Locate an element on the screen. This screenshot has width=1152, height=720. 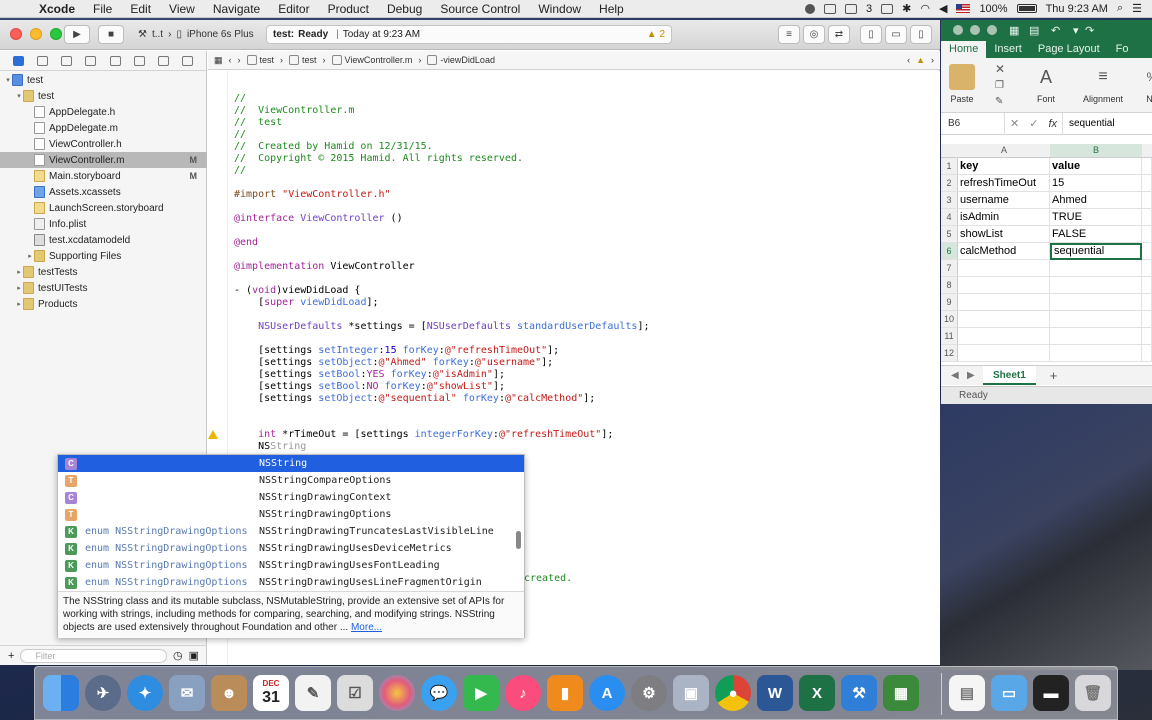
jumpbar-crumb-group: test is located at coordinates (303, 60).